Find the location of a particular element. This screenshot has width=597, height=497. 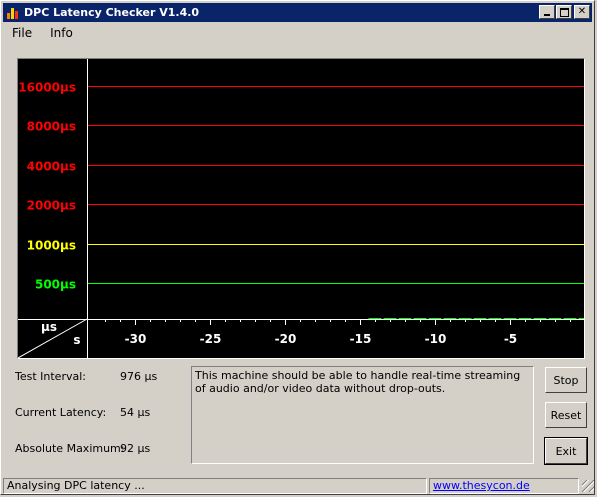

current-latency-label: Current Latency: is located at coordinates (61, 412).